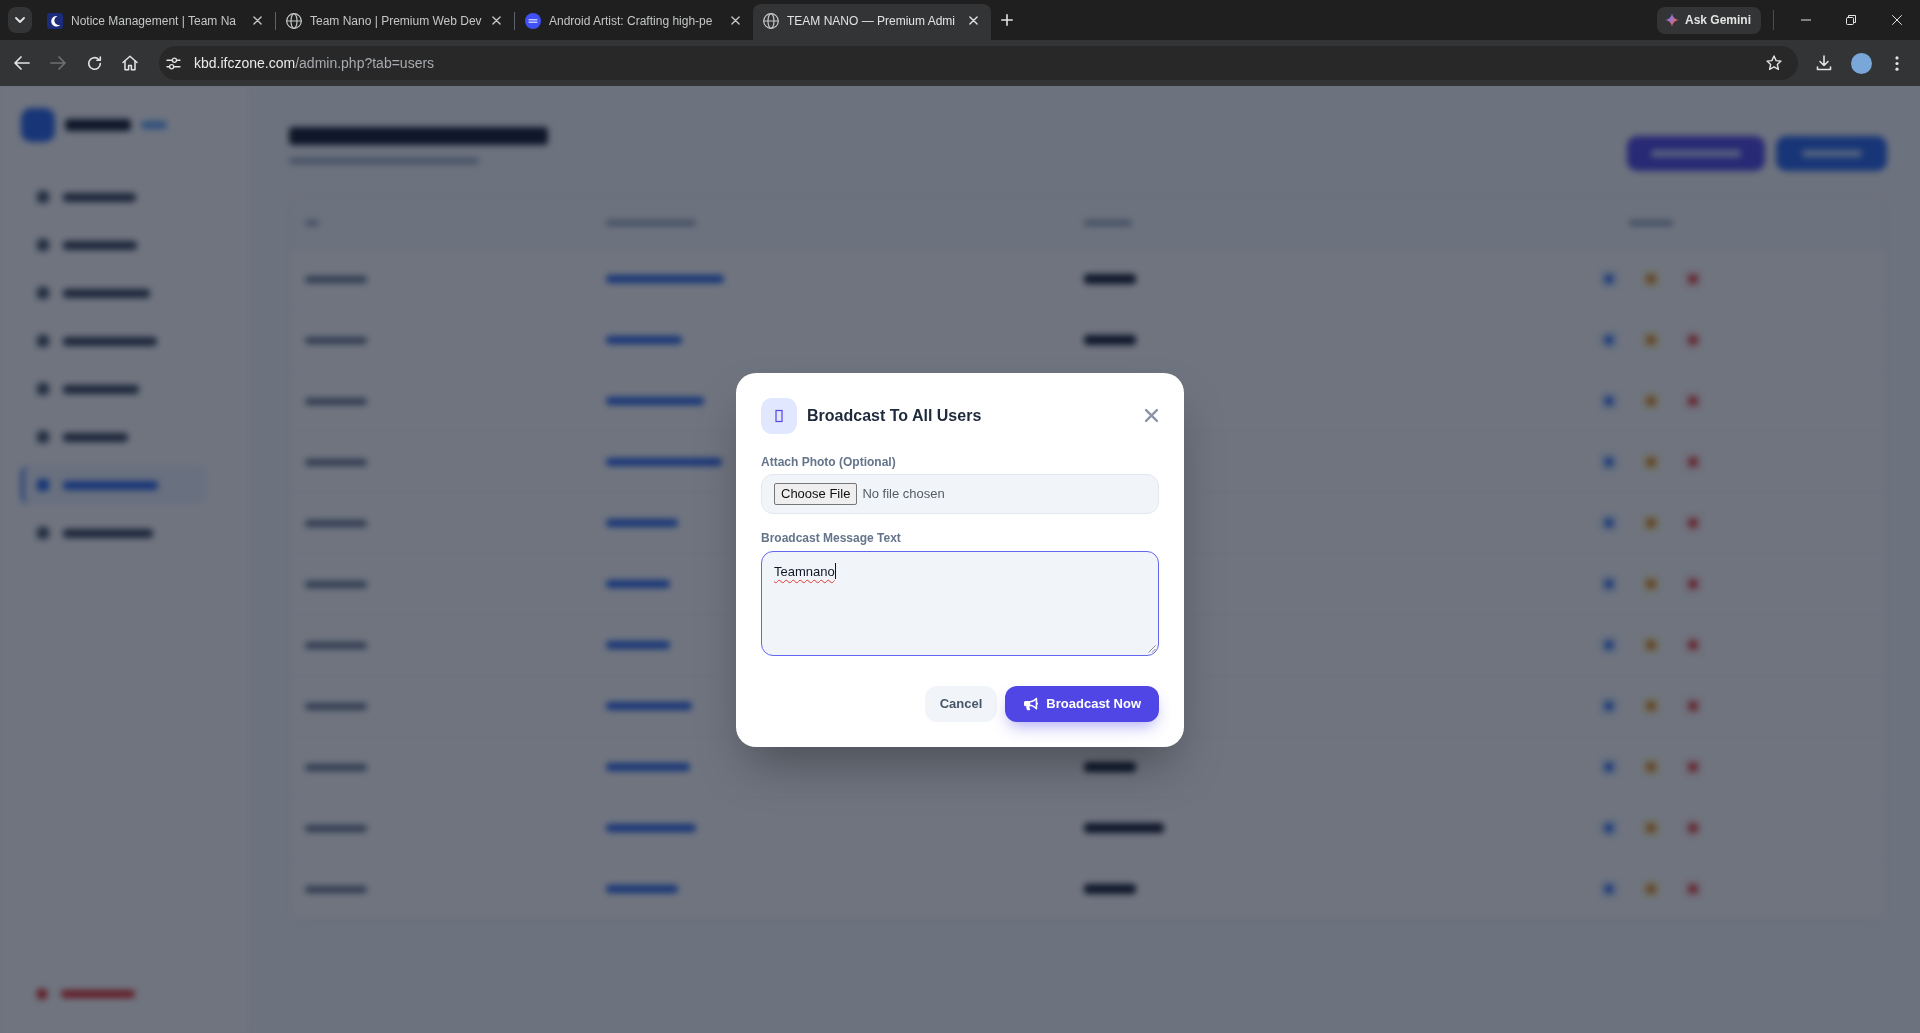 This screenshot has height=1033, width=1920. What do you see at coordinates (1708, 20) in the screenshot?
I see `ask-gemini-button: Ask Gemini` at bounding box center [1708, 20].